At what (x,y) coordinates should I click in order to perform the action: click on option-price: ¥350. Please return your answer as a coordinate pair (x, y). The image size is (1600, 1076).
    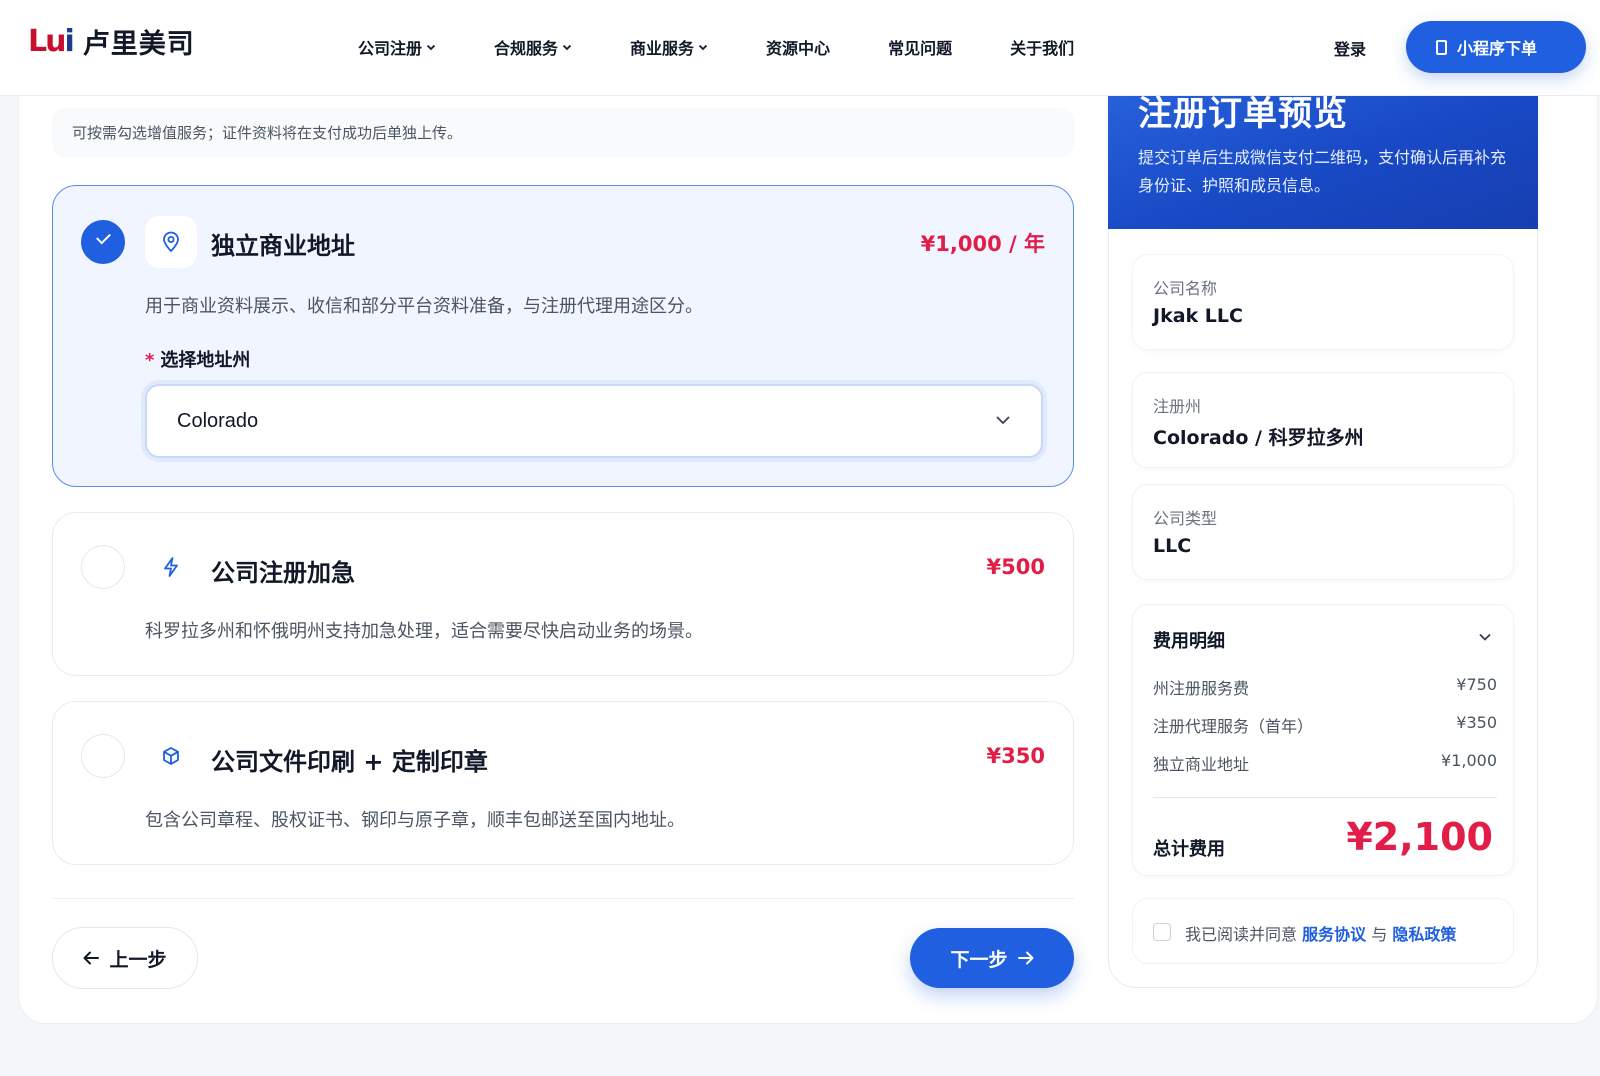
    Looking at the image, I should click on (1015, 756).